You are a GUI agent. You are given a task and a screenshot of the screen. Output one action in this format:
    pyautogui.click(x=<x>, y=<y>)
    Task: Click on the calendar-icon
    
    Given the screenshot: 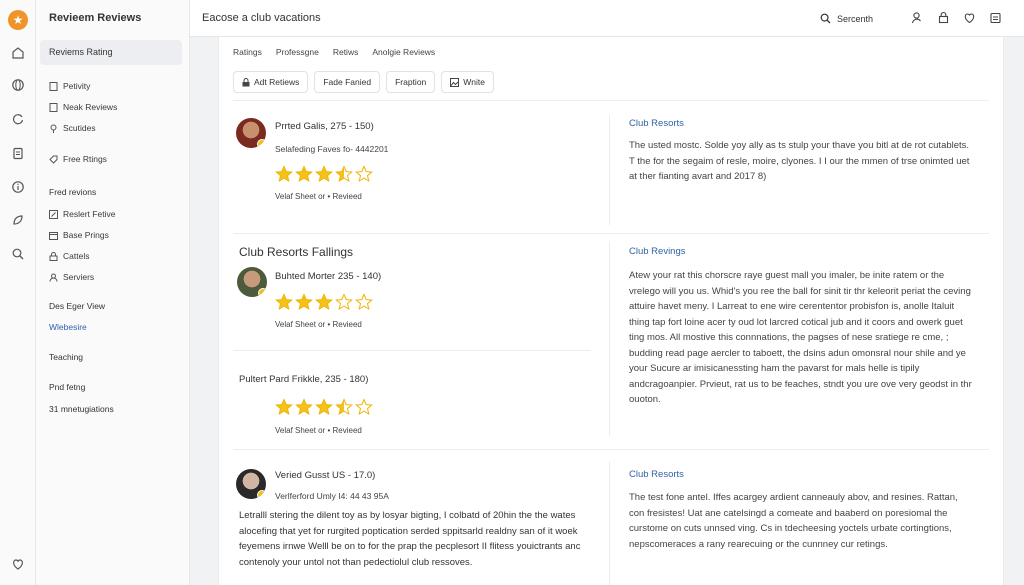 What is the action you would take?
    pyautogui.click(x=53, y=235)
    